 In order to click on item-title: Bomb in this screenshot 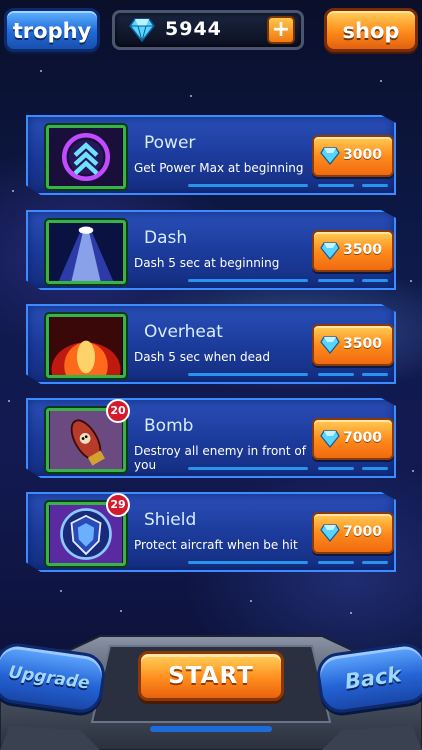, I will do `click(169, 426)`.